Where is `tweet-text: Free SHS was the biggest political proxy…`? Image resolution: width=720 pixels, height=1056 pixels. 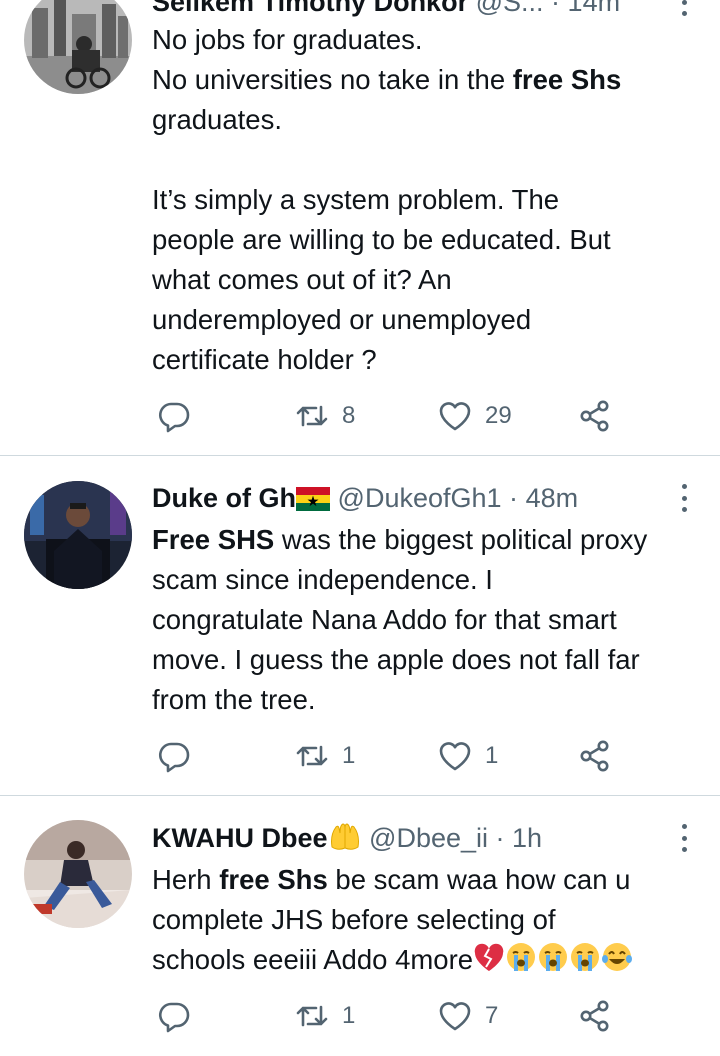 tweet-text: Free SHS was the biggest political proxy… is located at coordinates (427, 620).